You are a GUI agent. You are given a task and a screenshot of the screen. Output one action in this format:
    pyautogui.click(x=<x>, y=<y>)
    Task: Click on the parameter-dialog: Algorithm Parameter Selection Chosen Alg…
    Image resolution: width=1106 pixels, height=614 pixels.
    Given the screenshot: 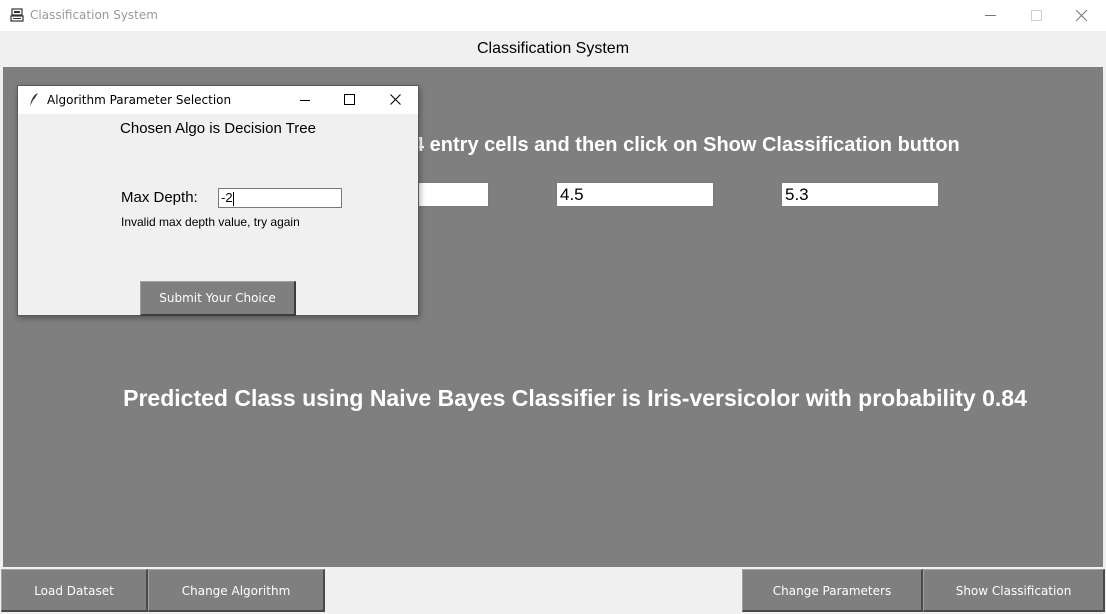 What is the action you would take?
    pyautogui.click(x=218, y=200)
    